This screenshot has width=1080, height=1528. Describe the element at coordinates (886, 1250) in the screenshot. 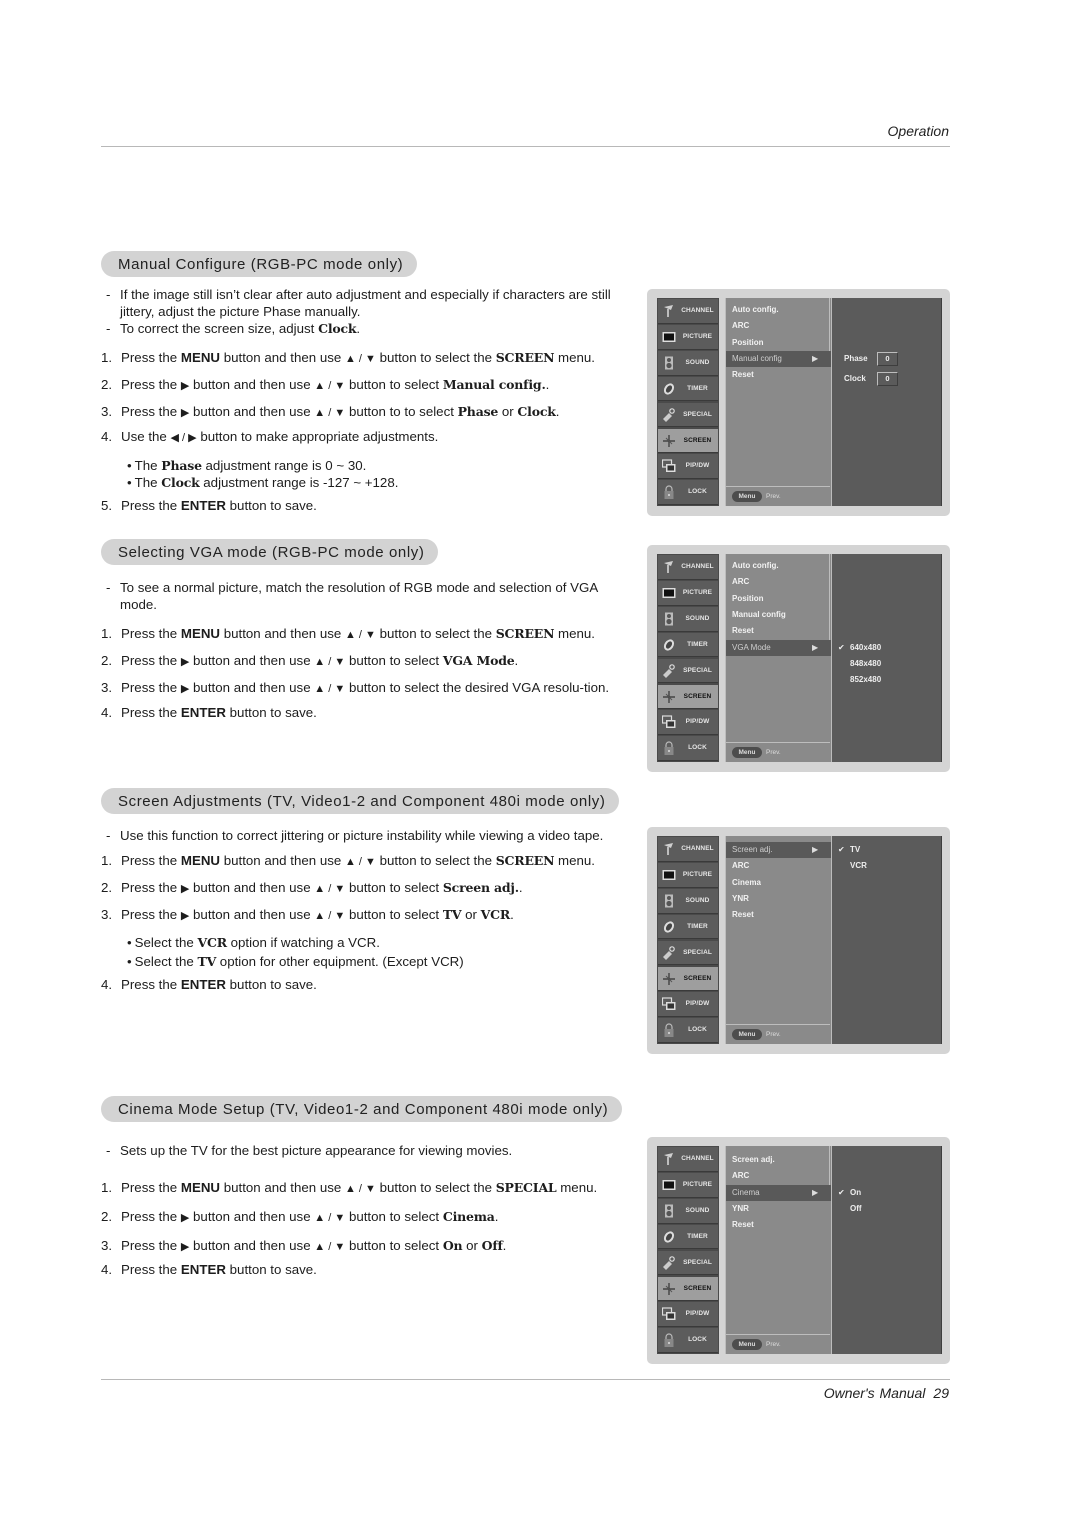

I see `osd-options-panel: ✔ On Off` at that location.